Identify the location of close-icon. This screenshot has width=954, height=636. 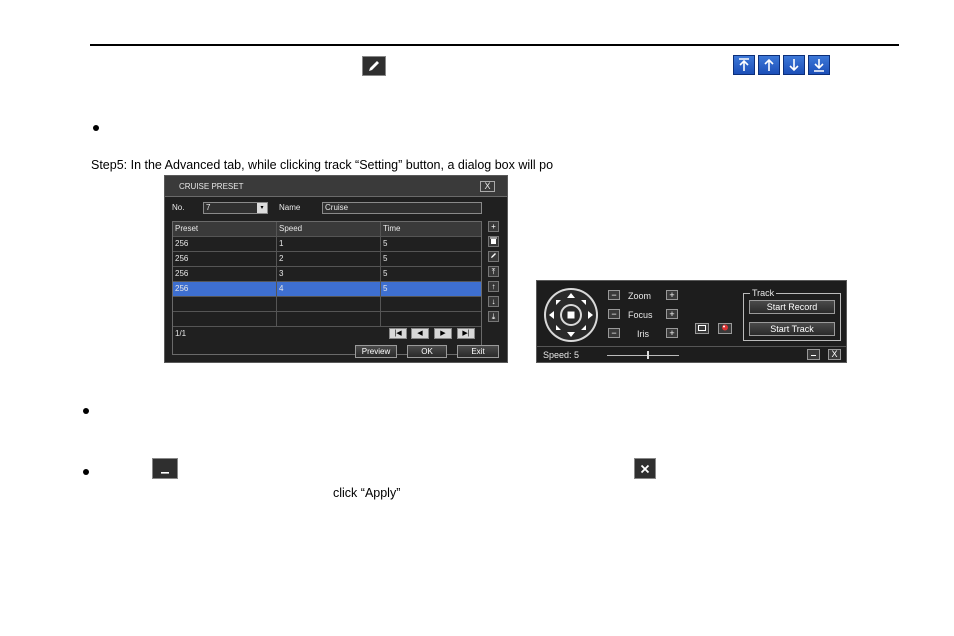
(645, 468).